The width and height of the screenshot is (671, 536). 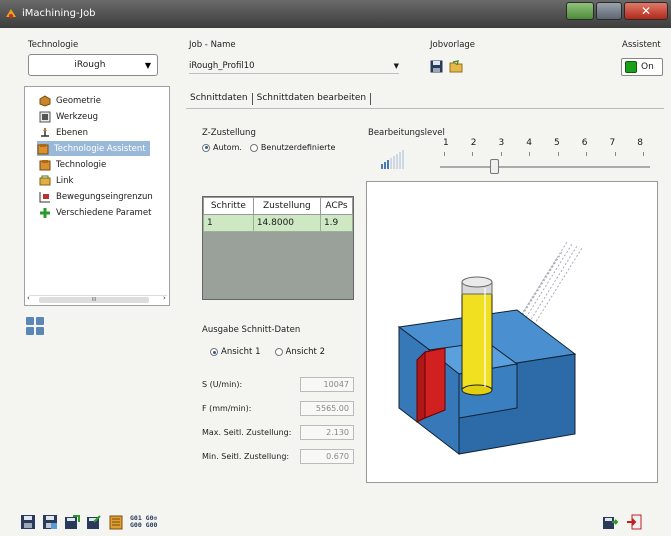 I want to click on scrollbar-thumb: III, so click(x=94, y=300).